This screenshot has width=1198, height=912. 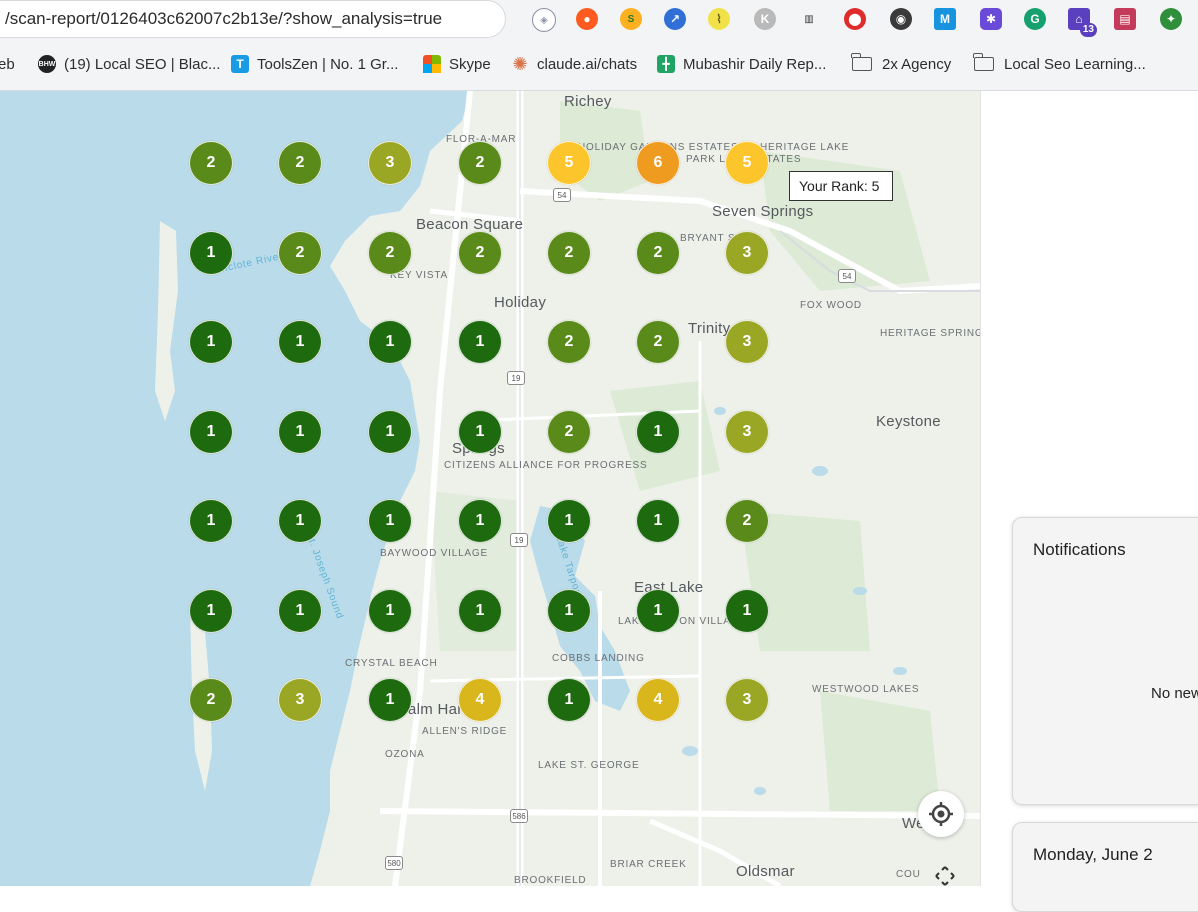 I want to click on bookmark-item: ✺ claude.ai/chats, so click(x=574, y=64).